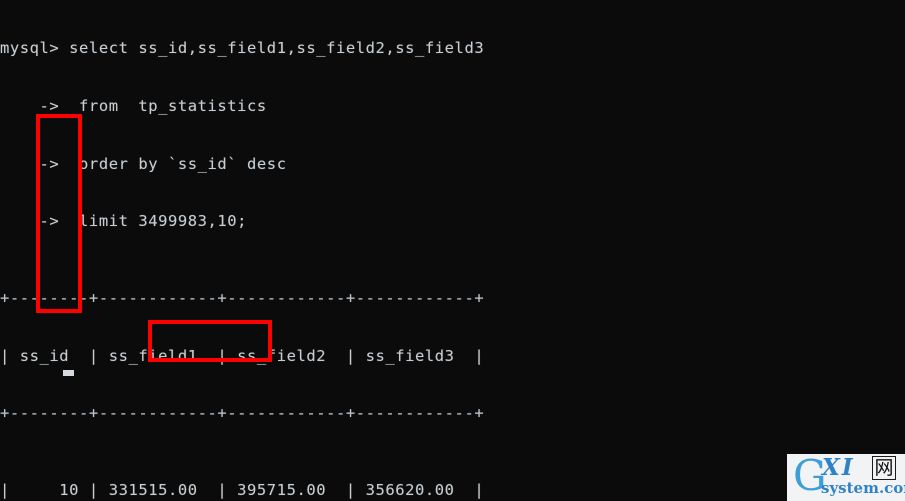 The image size is (905, 501). What do you see at coordinates (863, 488) in the screenshot?
I see `watermark-domain: system.com` at bounding box center [863, 488].